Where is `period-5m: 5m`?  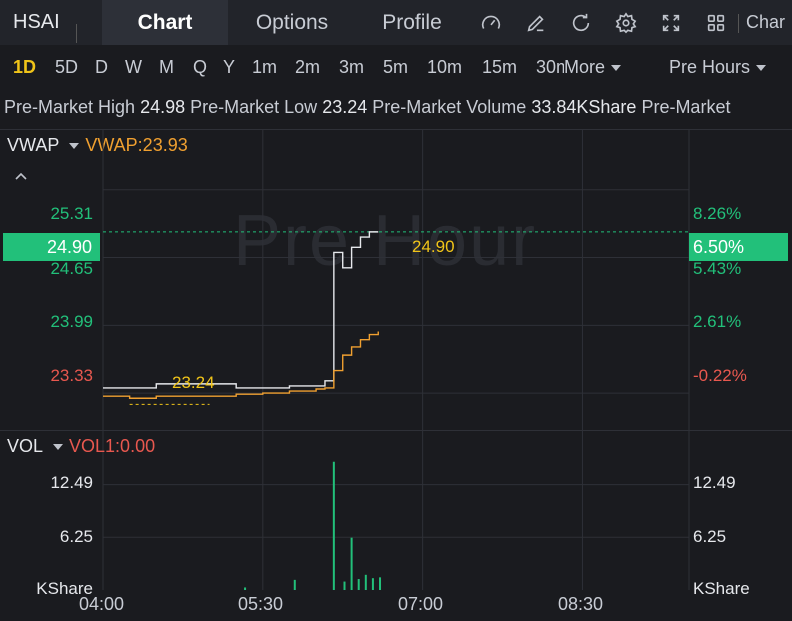 period-5m: 5m is located at coordinates (395, 67).